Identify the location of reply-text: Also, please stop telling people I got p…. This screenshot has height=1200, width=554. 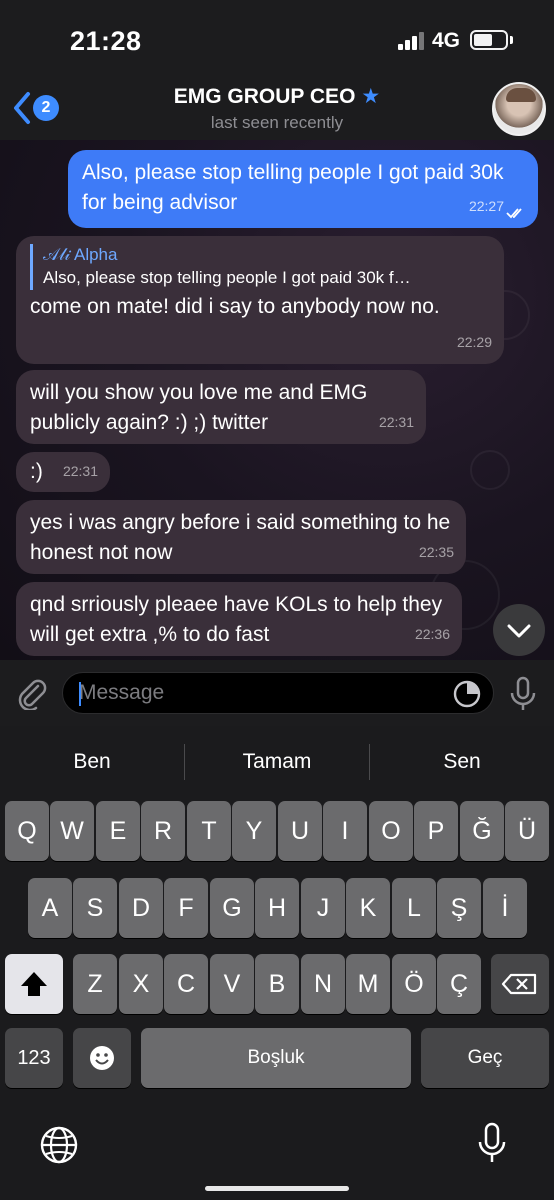
(227, 277).